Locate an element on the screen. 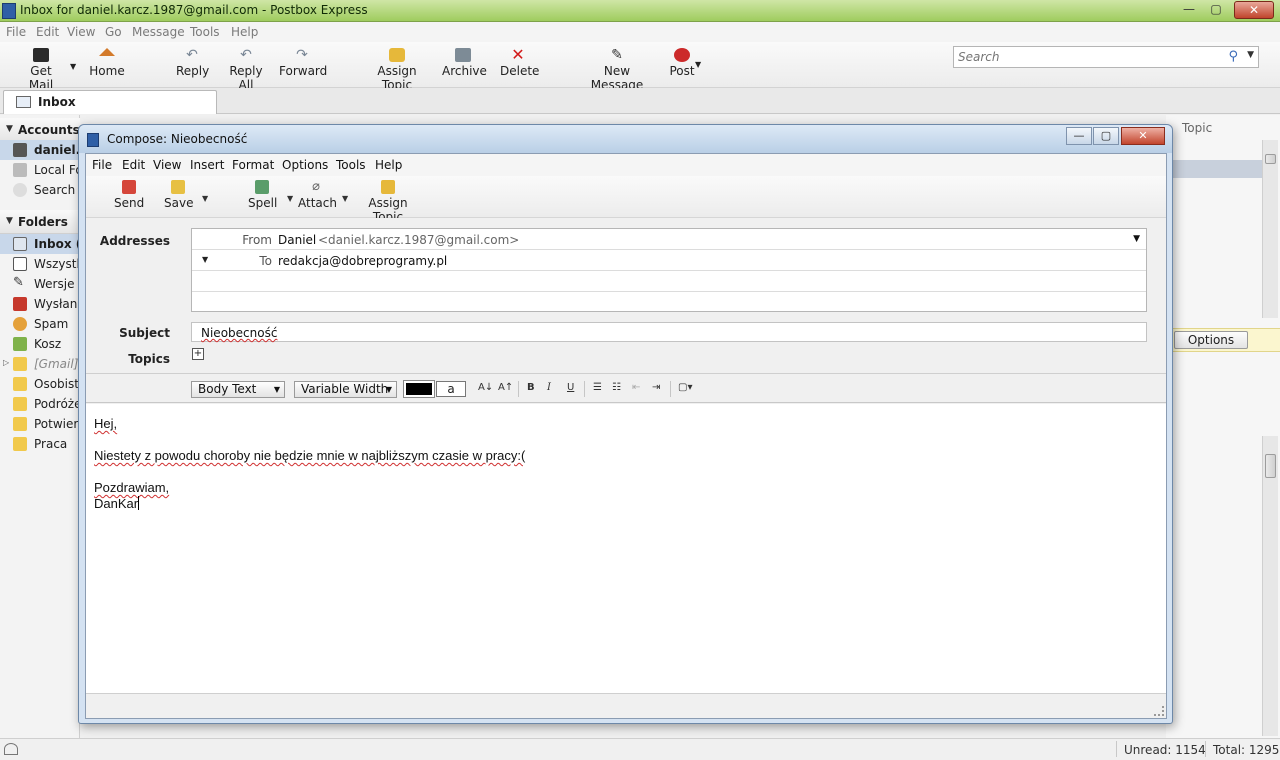 The image size is (1280, 760). accounts-header: ▼ Accounts is located at coordinates (40, 130).